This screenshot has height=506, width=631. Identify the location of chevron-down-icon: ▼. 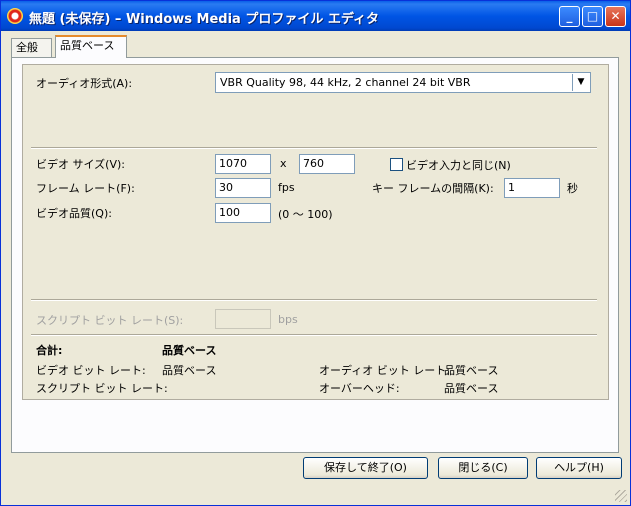
(580, 82).